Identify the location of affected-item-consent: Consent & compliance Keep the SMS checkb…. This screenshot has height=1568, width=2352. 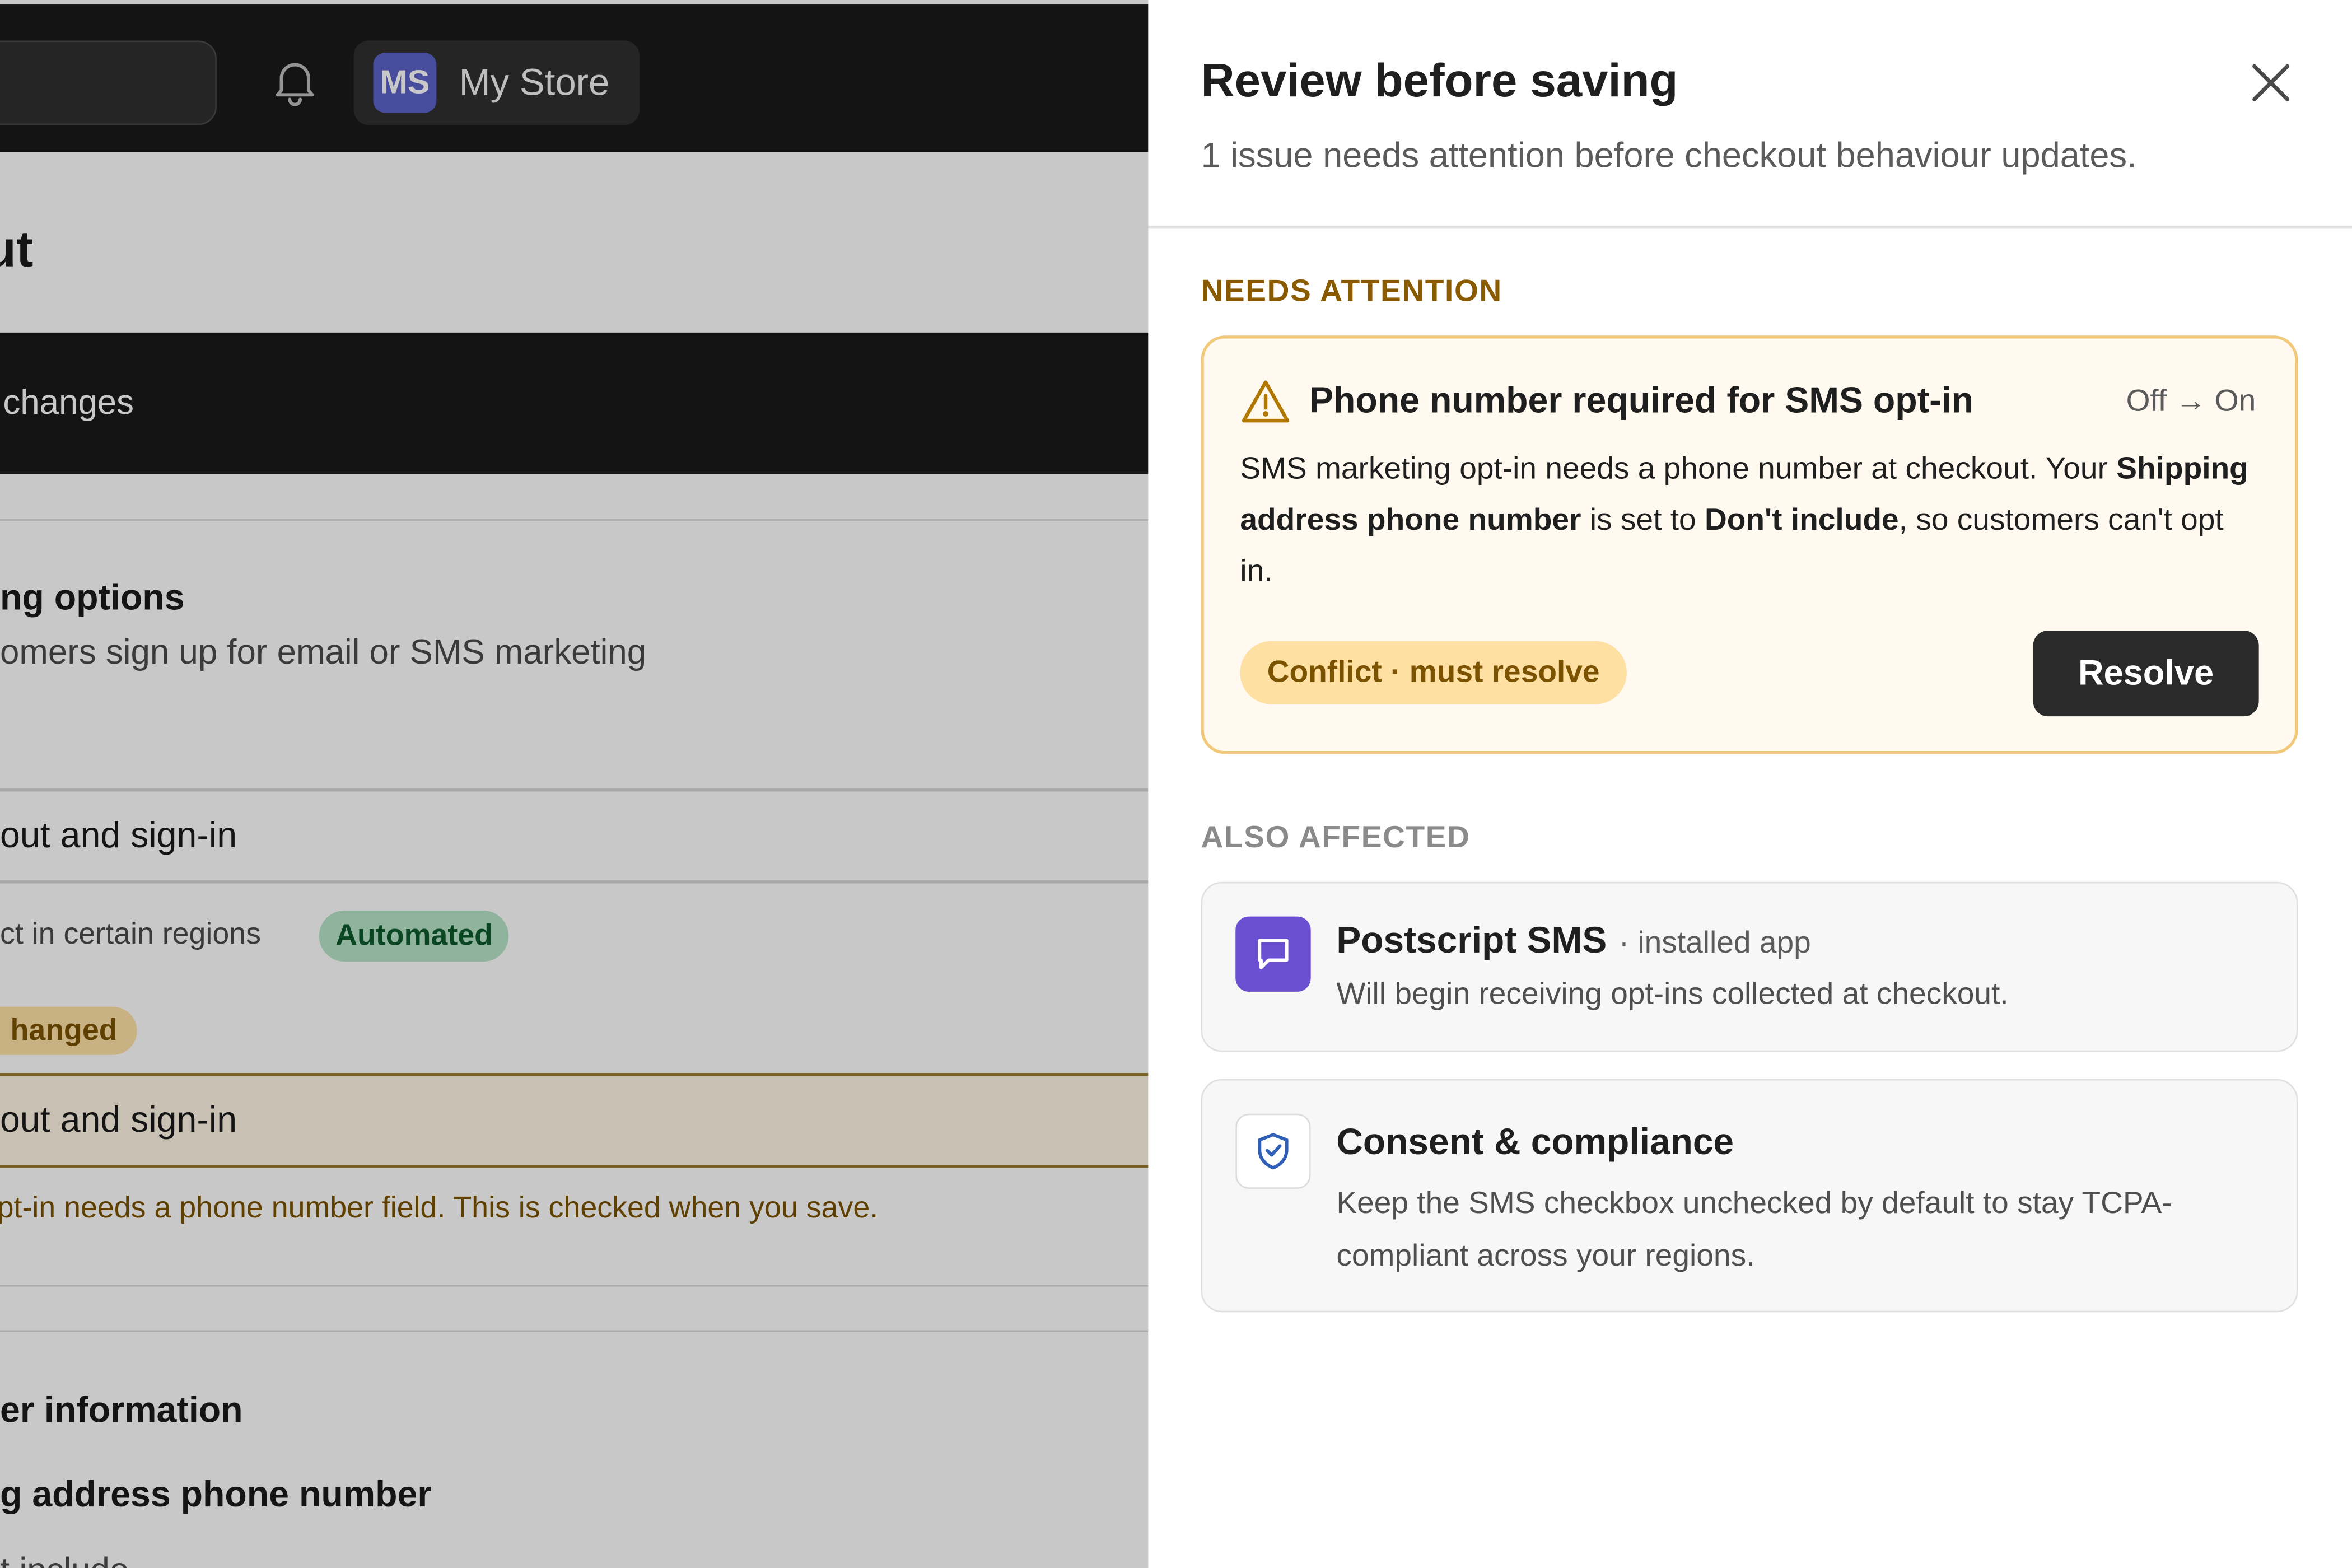
(1750, 1196).